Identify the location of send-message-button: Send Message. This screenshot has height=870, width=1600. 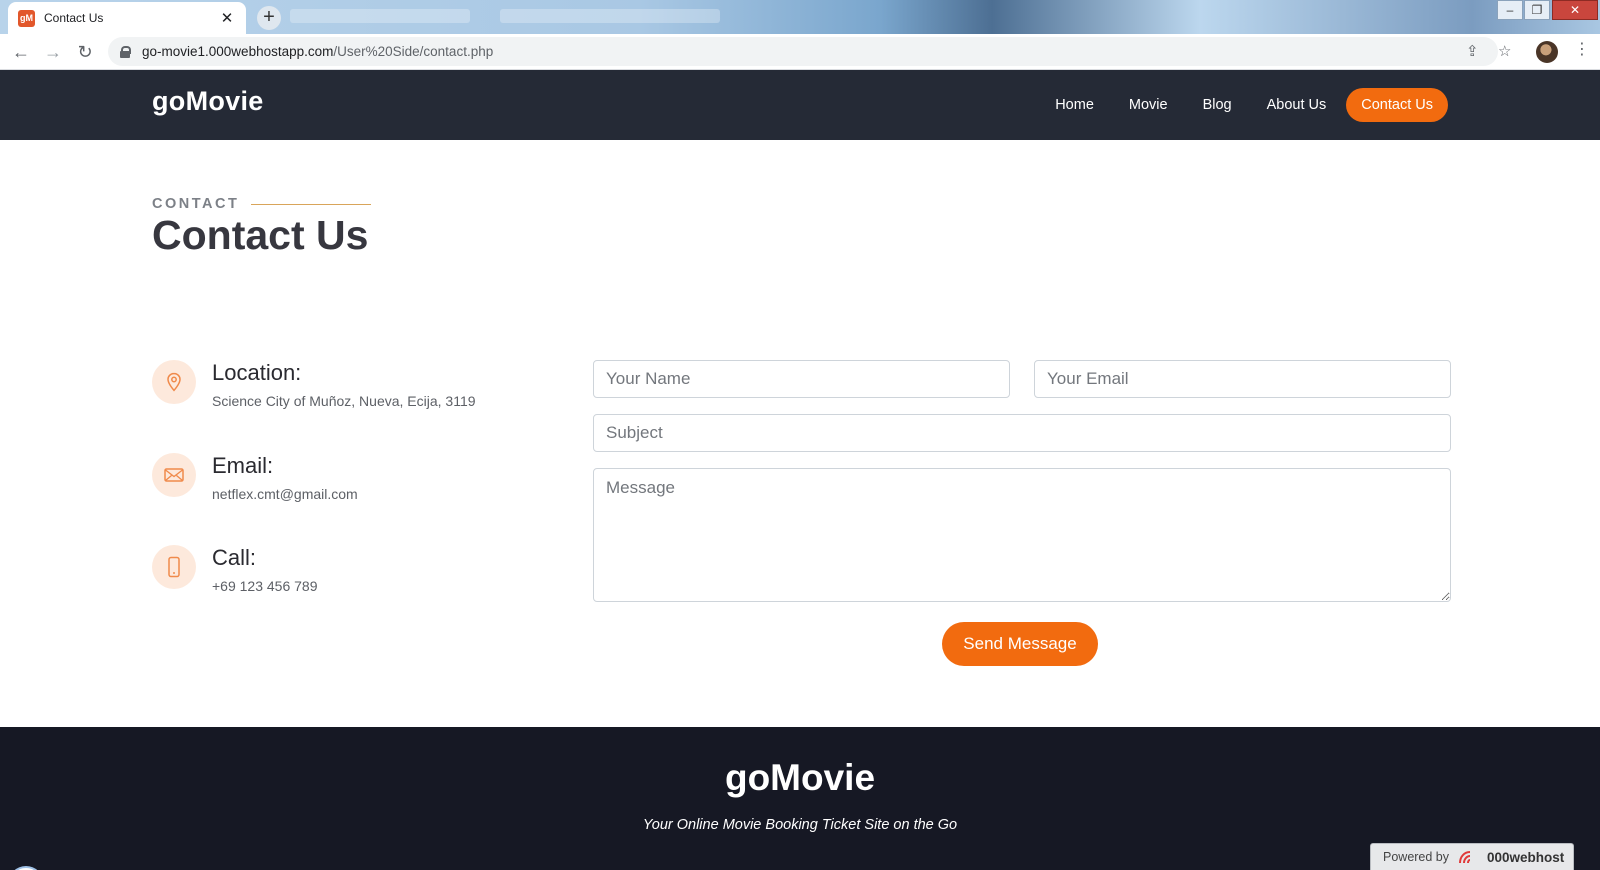
(1020, 644).